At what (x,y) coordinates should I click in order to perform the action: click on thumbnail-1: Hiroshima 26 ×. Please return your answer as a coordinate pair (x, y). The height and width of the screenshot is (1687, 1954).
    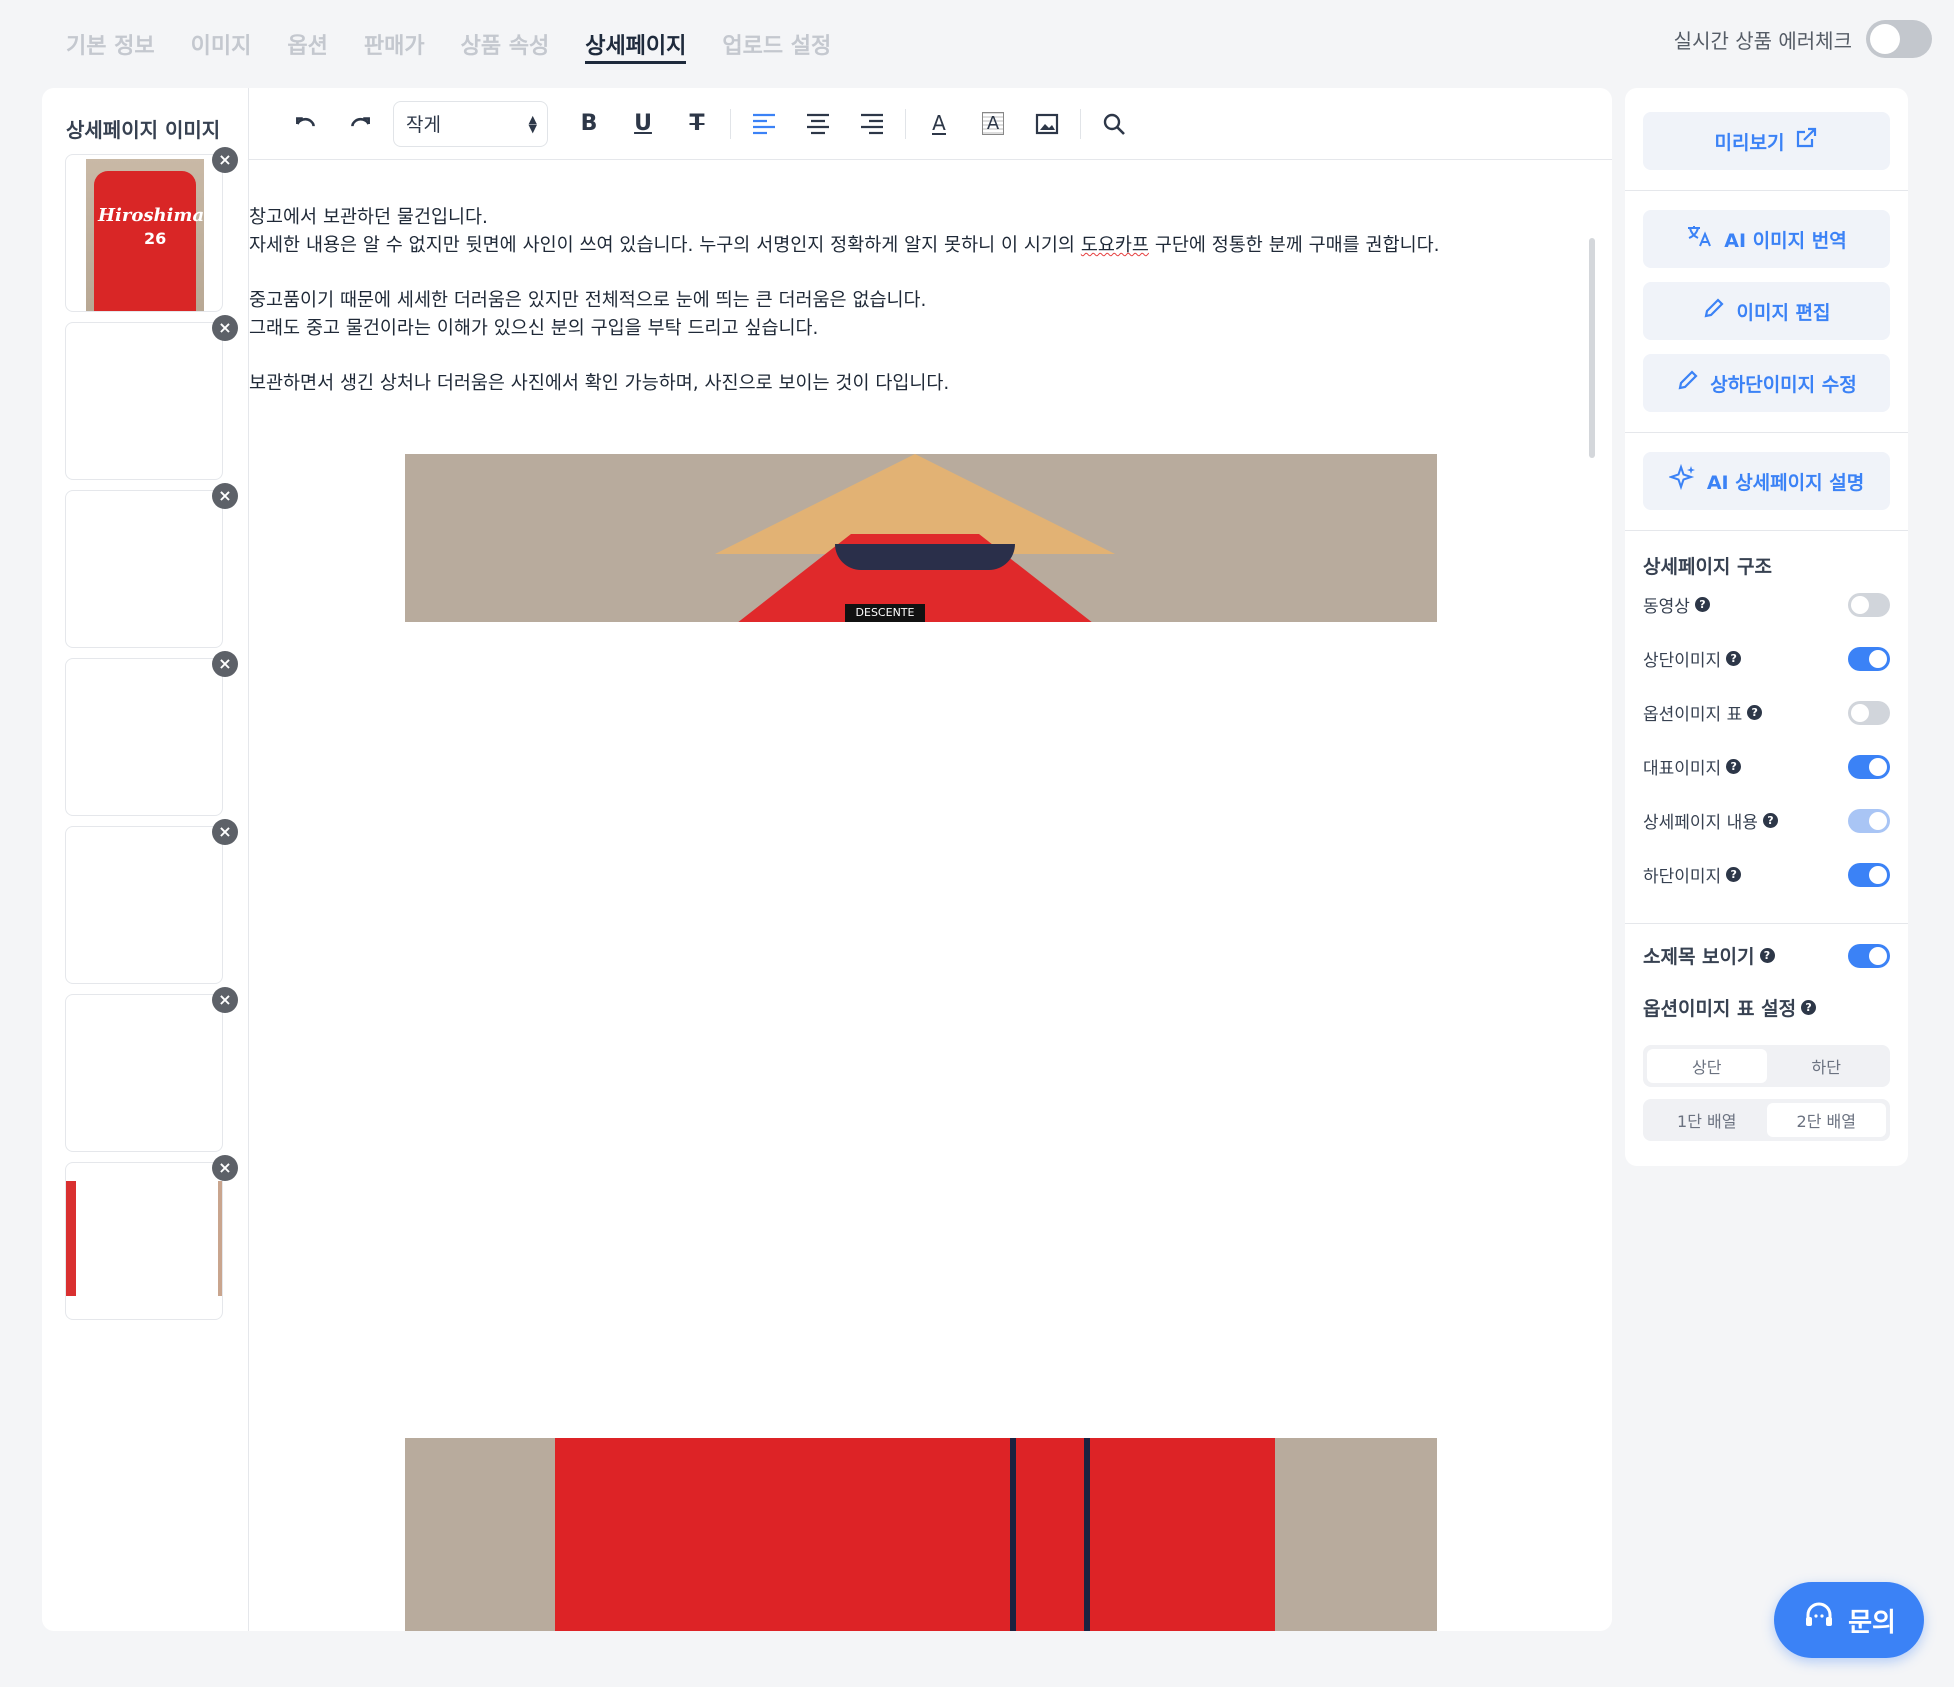
    Looking at the image, I should click on (151, 229).